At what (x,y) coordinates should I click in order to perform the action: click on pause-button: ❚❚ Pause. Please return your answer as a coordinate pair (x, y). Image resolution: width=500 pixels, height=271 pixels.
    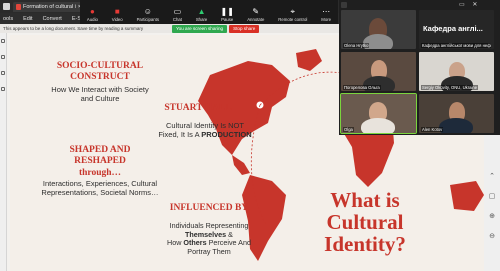
    Looking at the image, I should click on (227, 15).